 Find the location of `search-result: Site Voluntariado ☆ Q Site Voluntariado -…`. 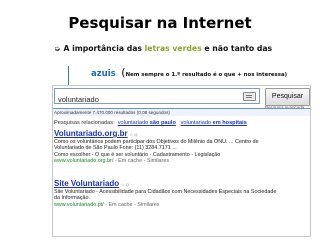

search-result: Site Voluntariado ☆ Q Site Voluntariado -… is located at coordinates (180, 193).